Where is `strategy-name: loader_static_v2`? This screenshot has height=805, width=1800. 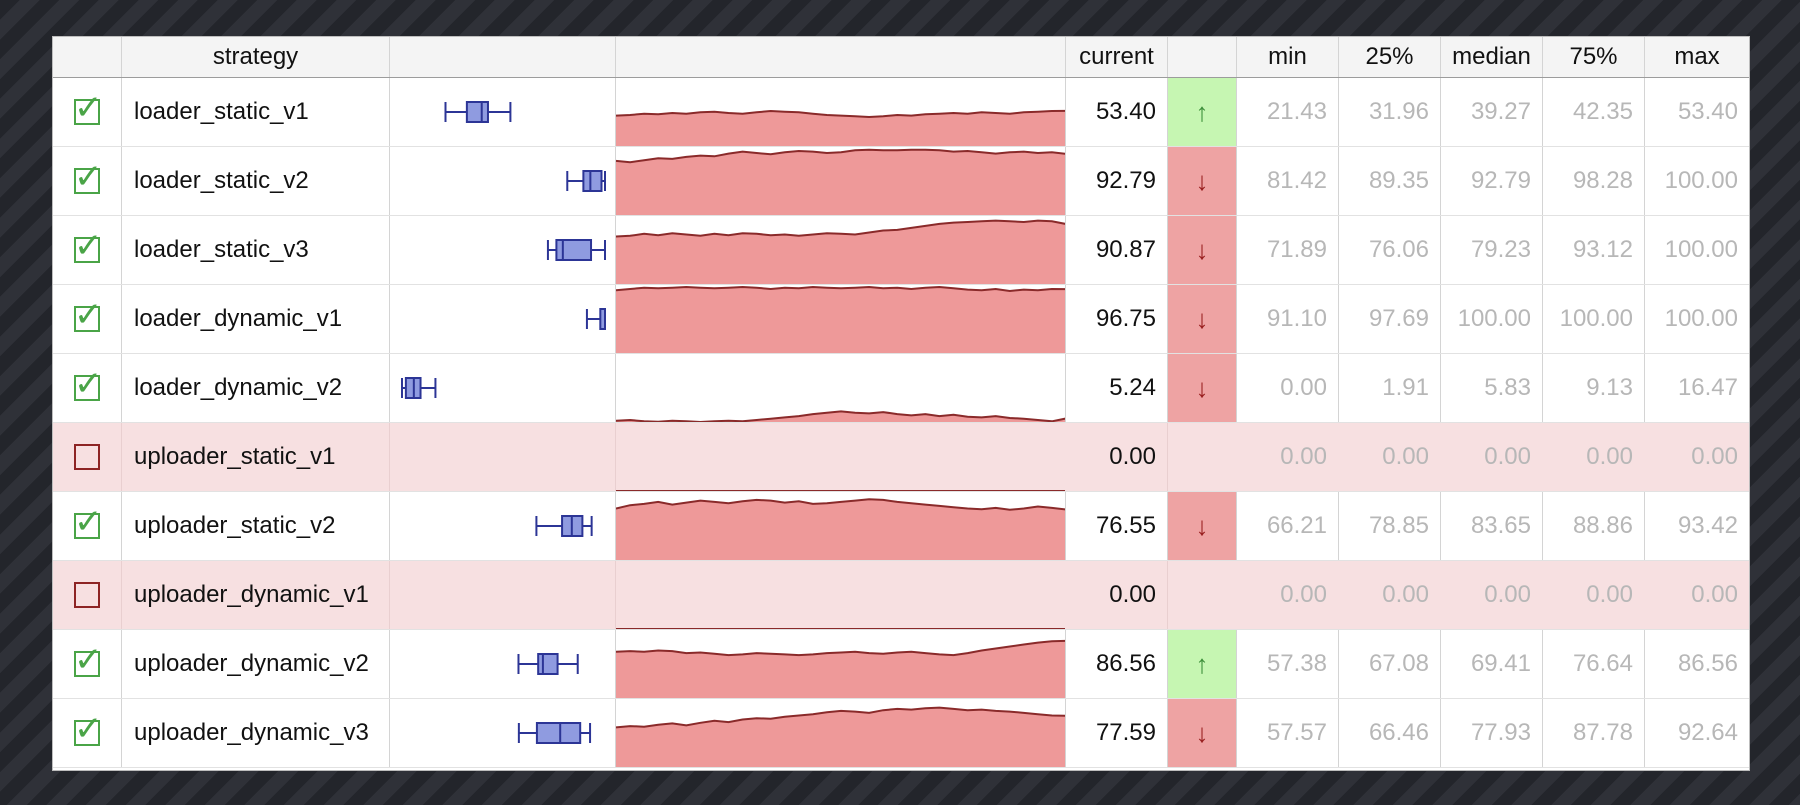 strategy-name: loader_static_v2 is located at coordinates (256, 181).